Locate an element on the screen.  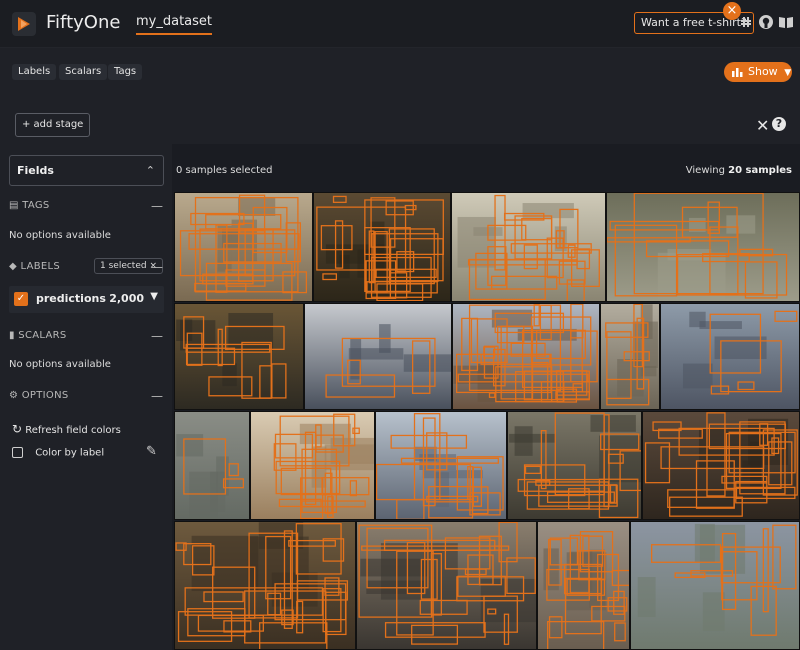
refresh-colors-button: ↻ Refresh field colors is located at coordinates (66, 429).